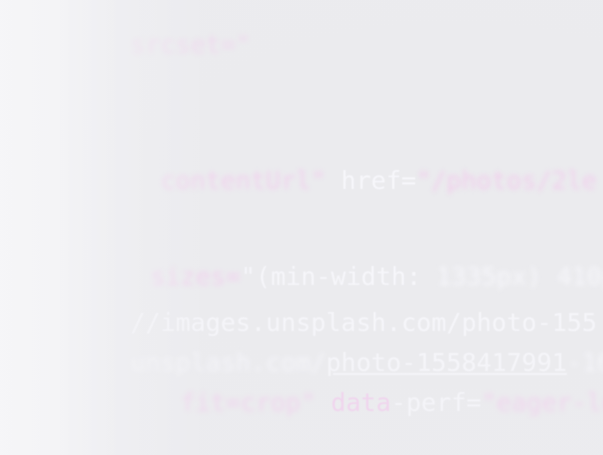 This screenshot has width=603, height=455. I want to click on code-token: fit=crop", so click(248, 402).